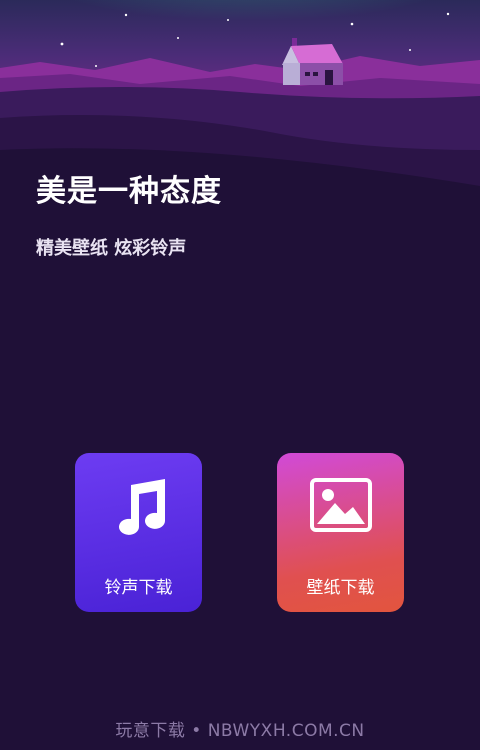 This screenshot has height=750, width=480. I want to click on watermark: 玩意下载 • NBWYXH.COM.CN, so click(240, 731).